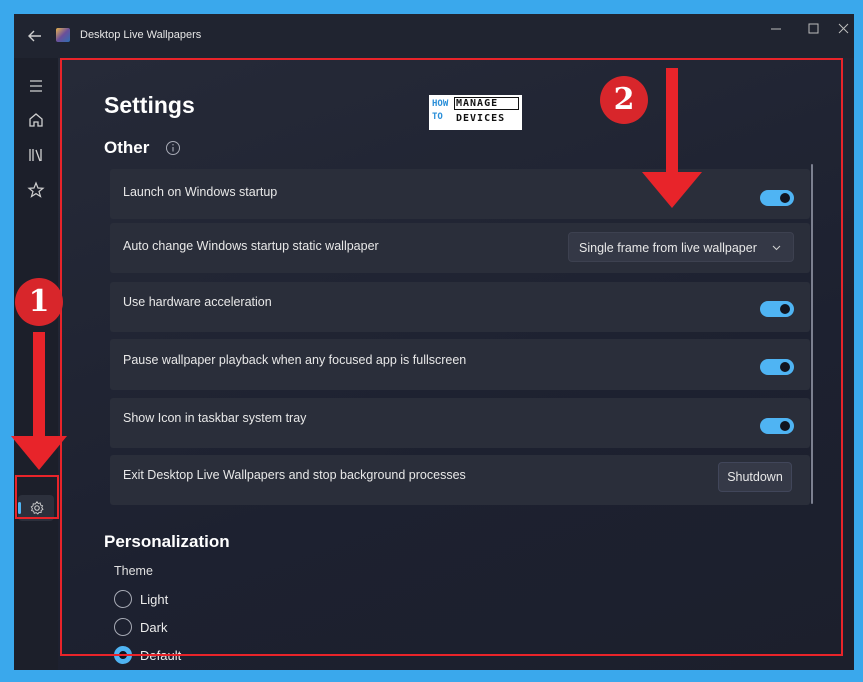  Describe the element at coordinates (141, 35) in the screenshot. I see `window-title: Desktop Live Wallpapers` at that location.